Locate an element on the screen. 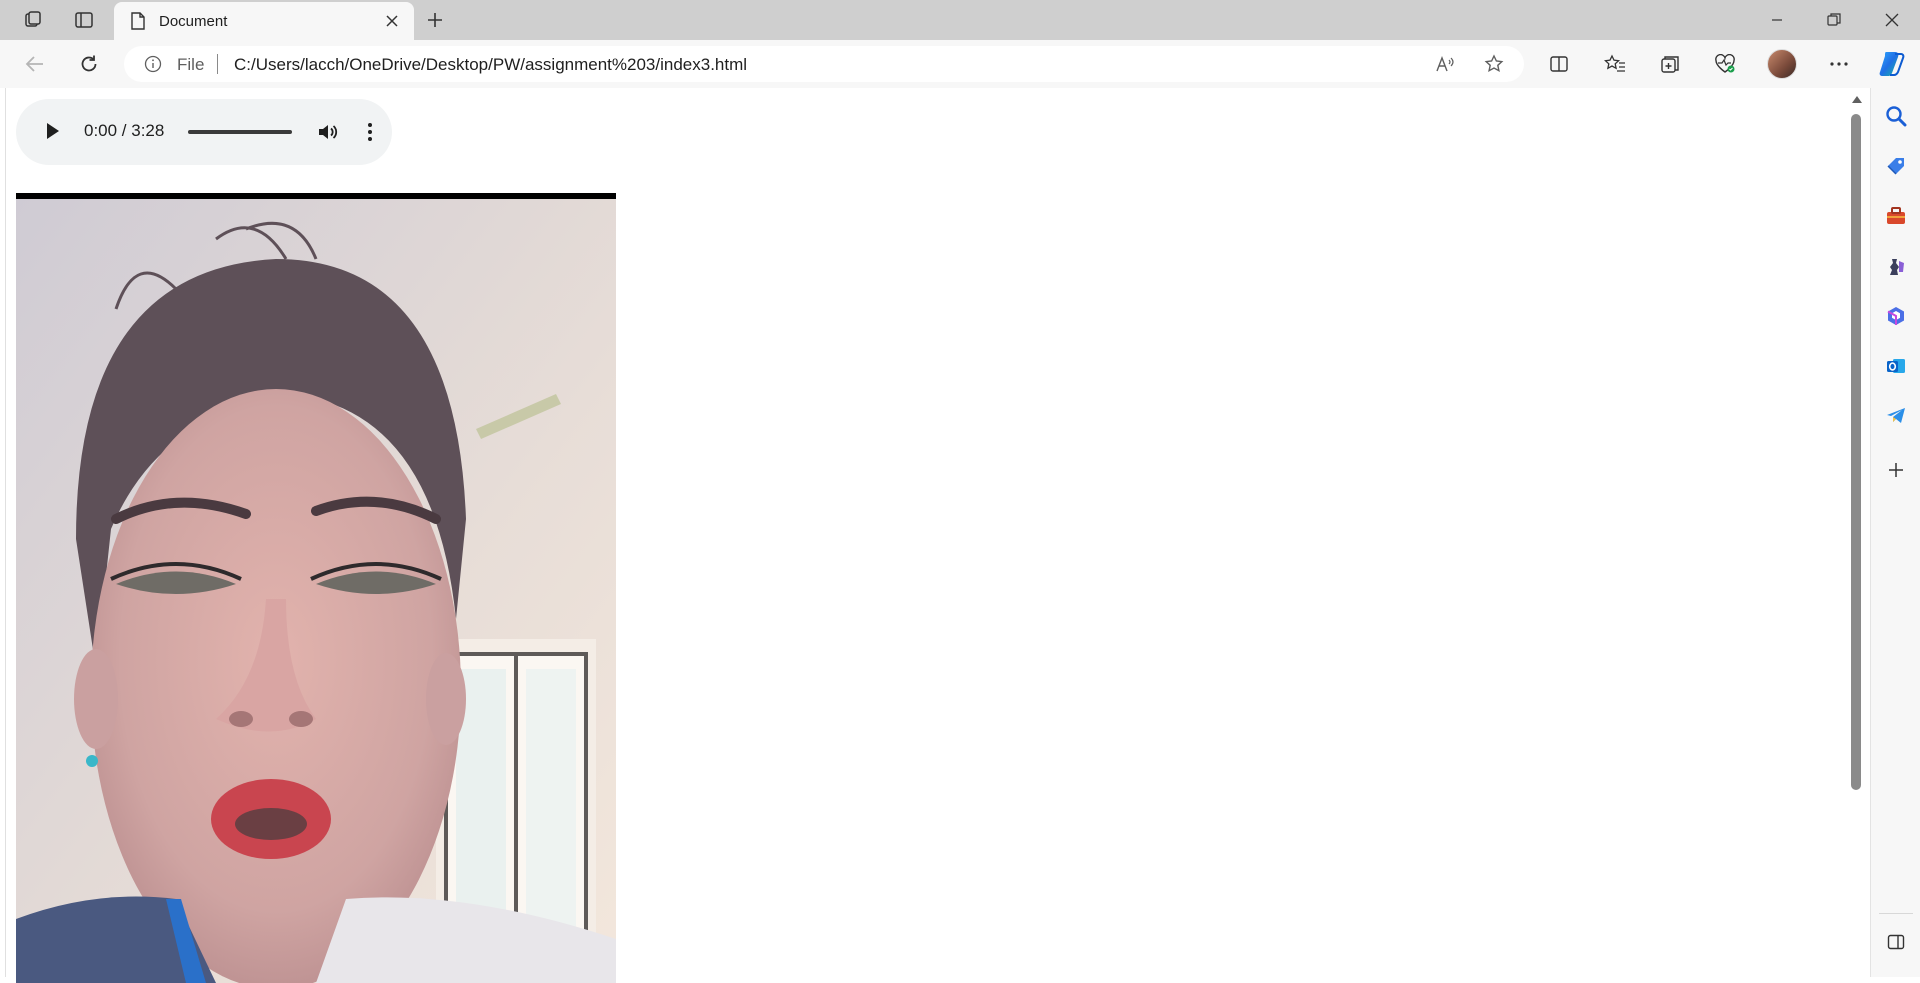  address-scheme-label: File is located at coordinates (191, 64).